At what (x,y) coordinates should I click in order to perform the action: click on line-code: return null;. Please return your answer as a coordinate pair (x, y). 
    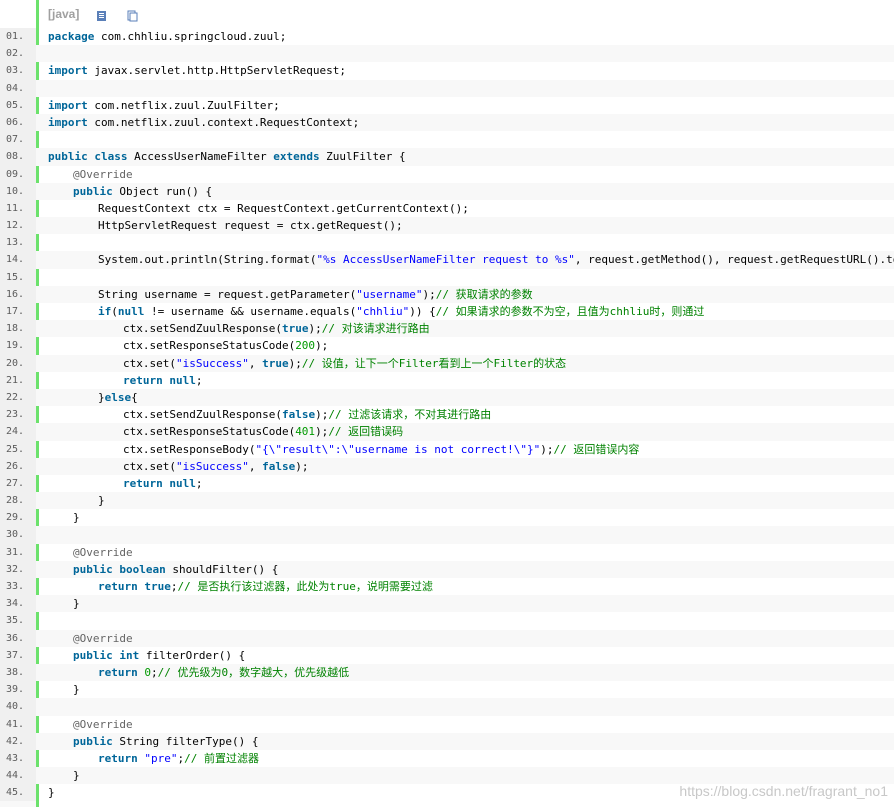
    Looking at the image, I should click on (471, 380).